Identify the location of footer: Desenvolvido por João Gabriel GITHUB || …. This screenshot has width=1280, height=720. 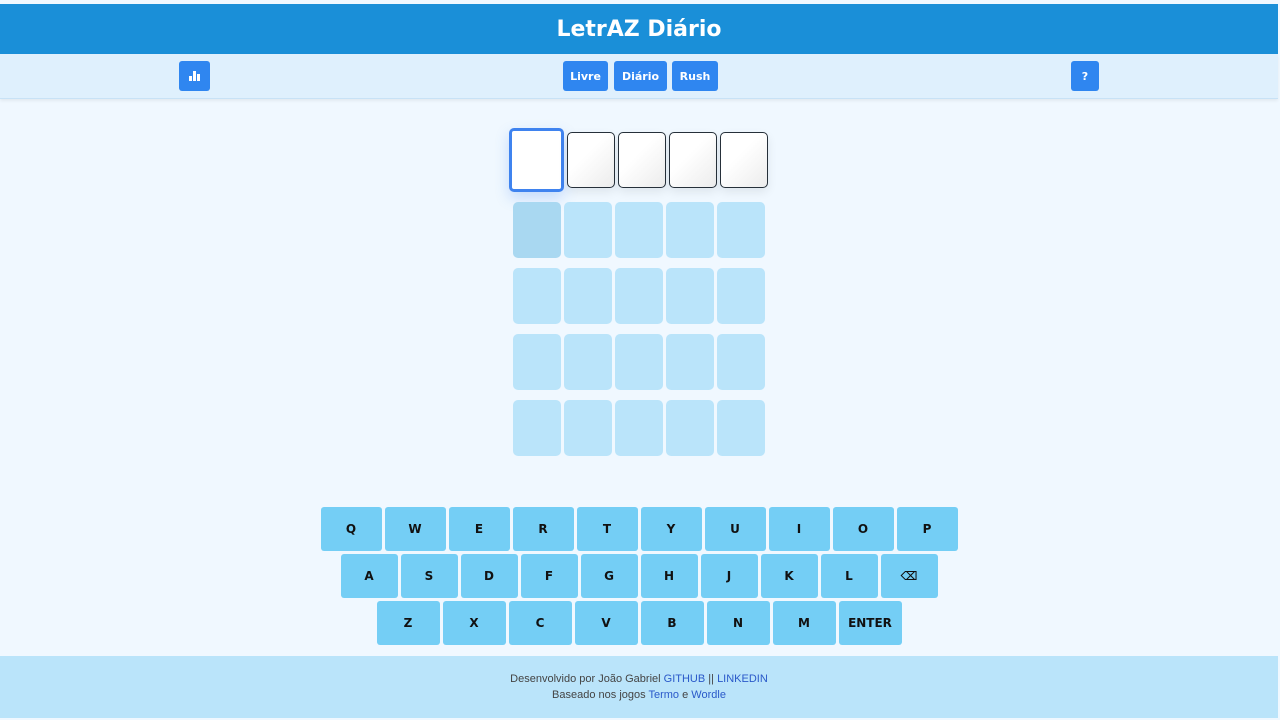
(639, 687).